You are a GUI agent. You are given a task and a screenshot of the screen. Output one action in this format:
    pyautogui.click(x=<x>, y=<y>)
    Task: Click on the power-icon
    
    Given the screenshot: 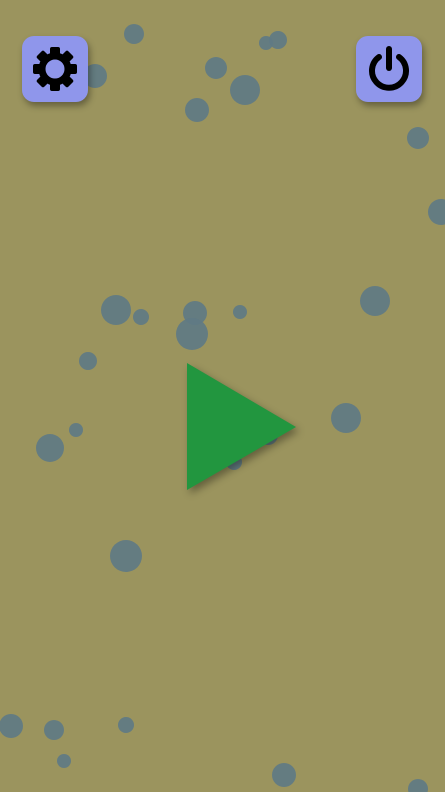 What is the action you would take?
    pyautogui.click(x=389, y=69)
    